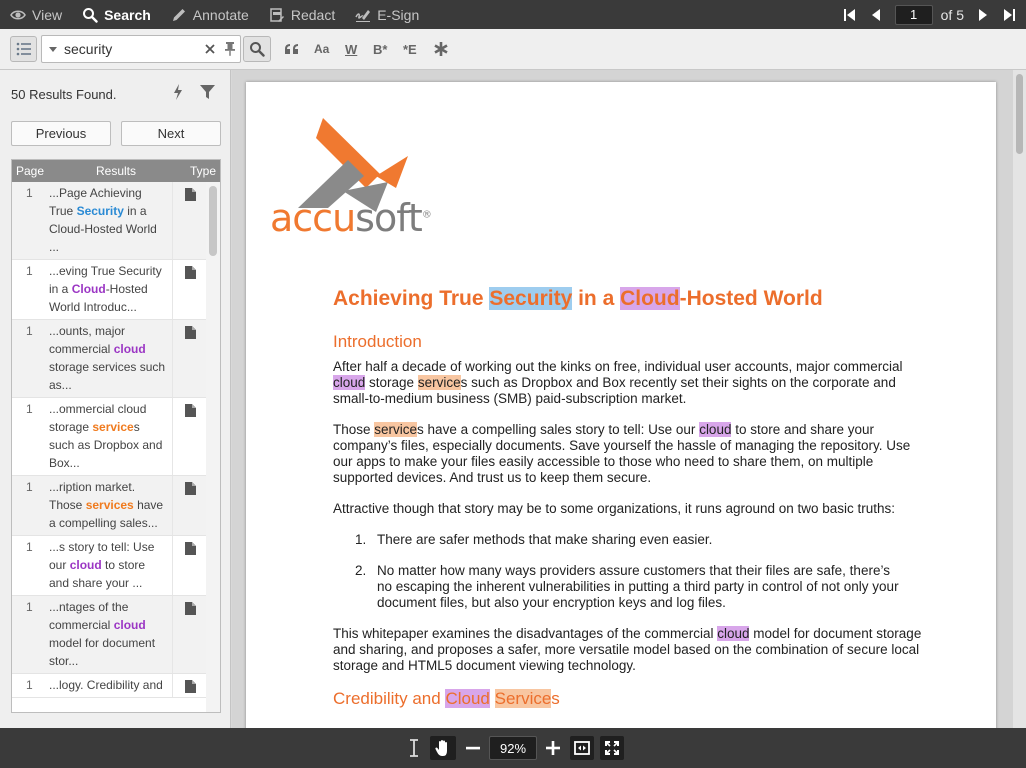  Describe the element at coordinates (523, 698) in the screenshot. I see `search-hit: Service` at that location.